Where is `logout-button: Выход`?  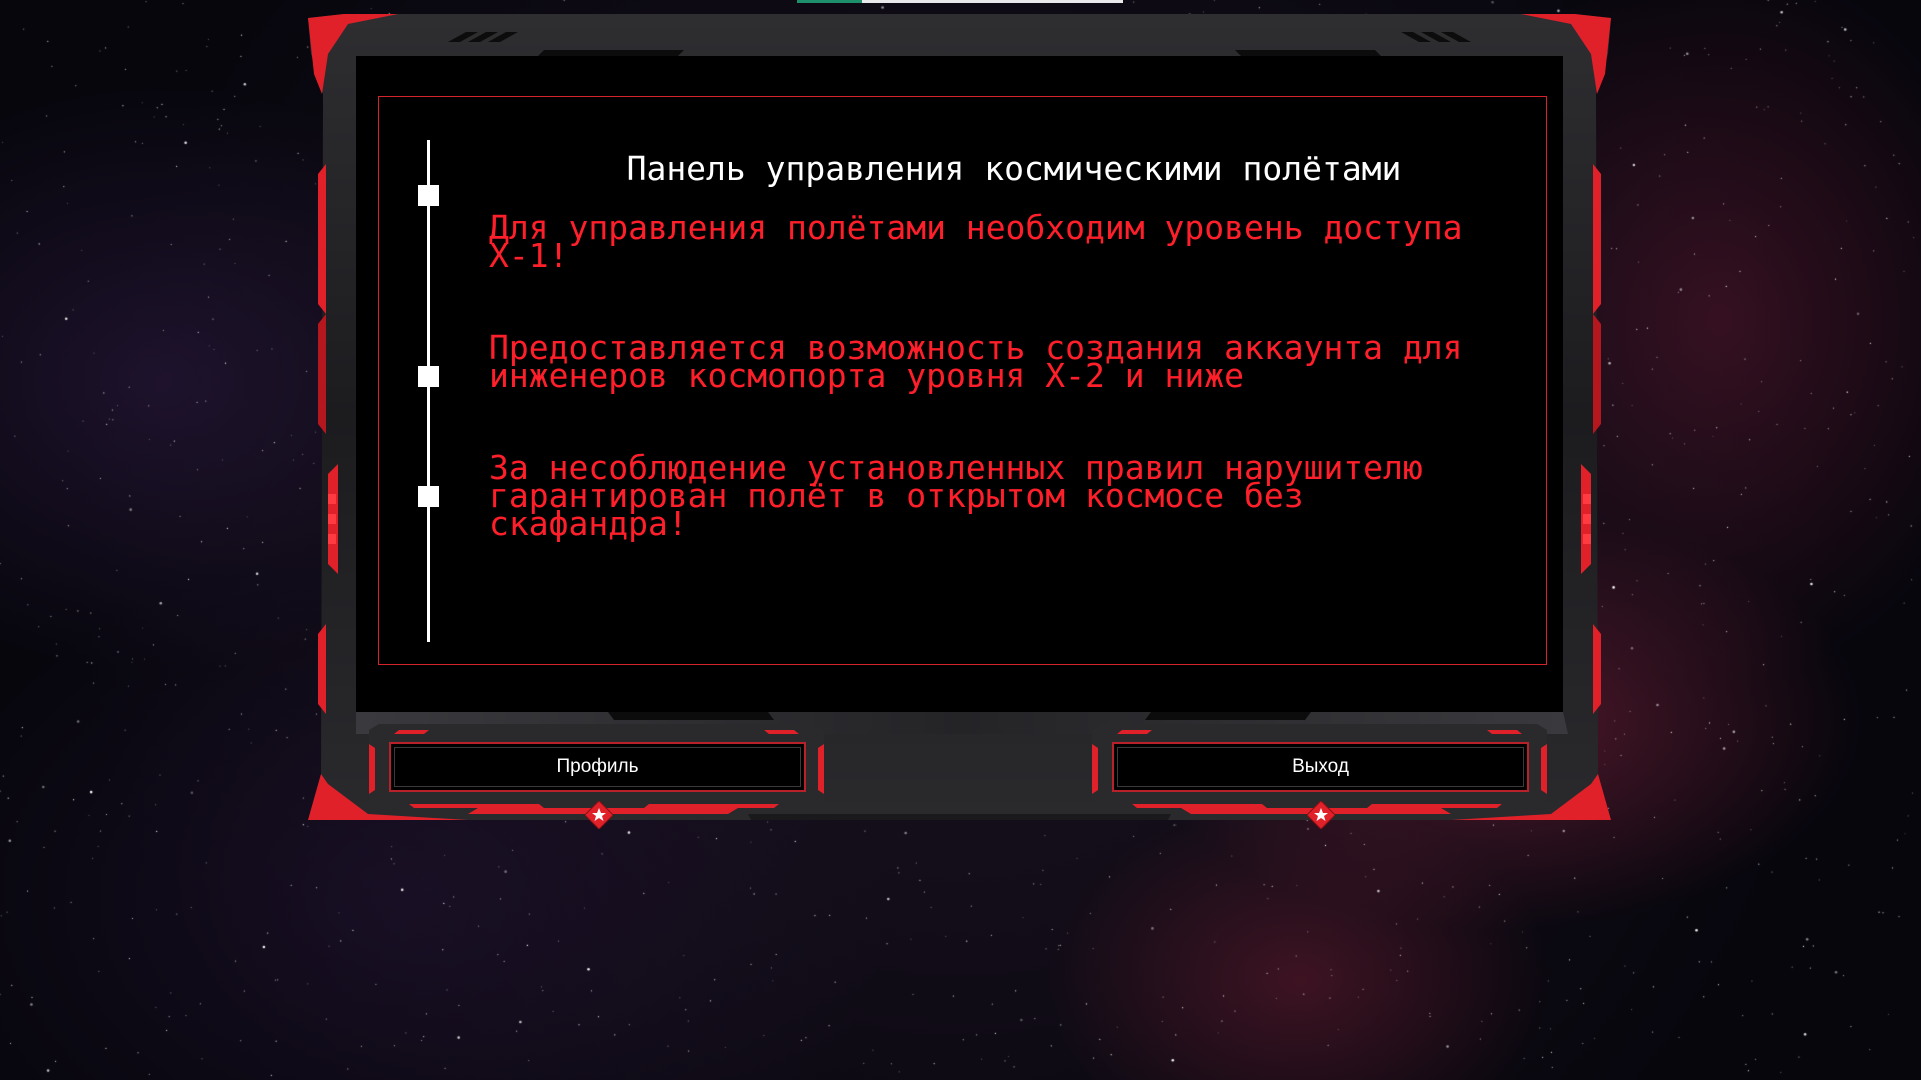 logout-button: Выход is located at coordinates (1320, 767).